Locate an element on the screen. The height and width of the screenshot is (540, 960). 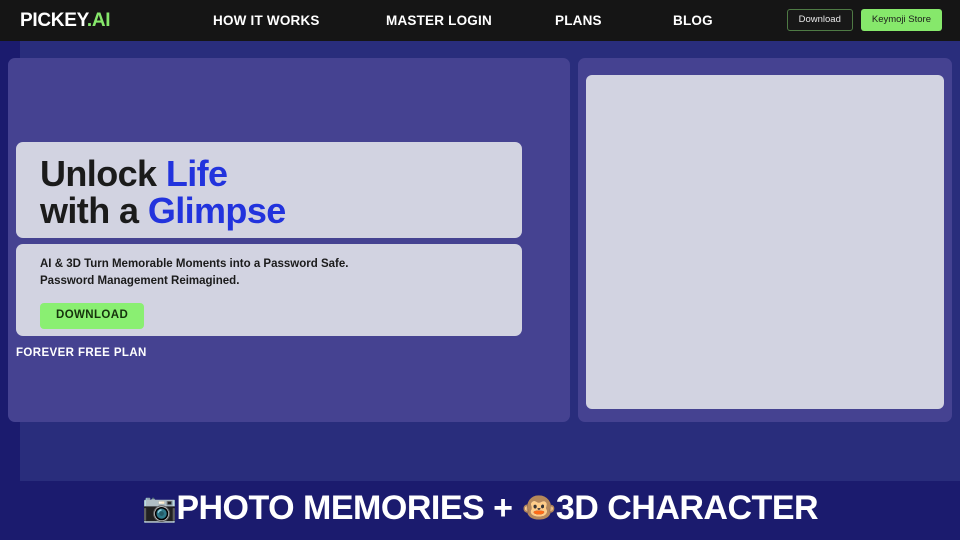
nav-actions: Download Keymoji Store is located at coordinates (864, 20).